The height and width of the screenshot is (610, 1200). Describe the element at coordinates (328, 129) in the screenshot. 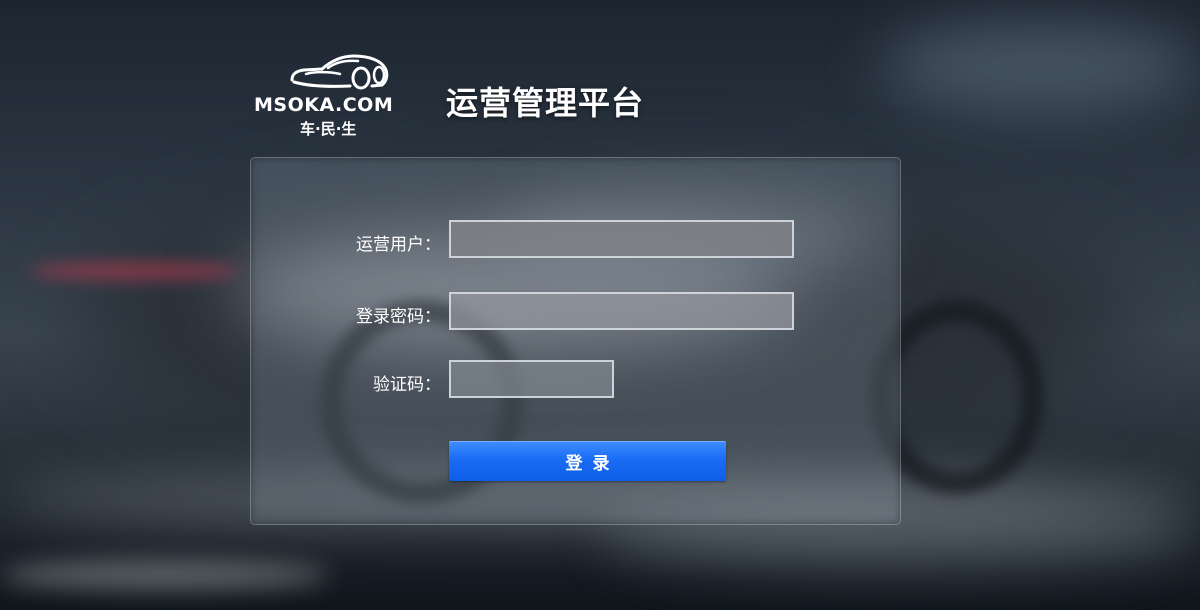

I see `brand-subtitle: 车·民·生` at that location.